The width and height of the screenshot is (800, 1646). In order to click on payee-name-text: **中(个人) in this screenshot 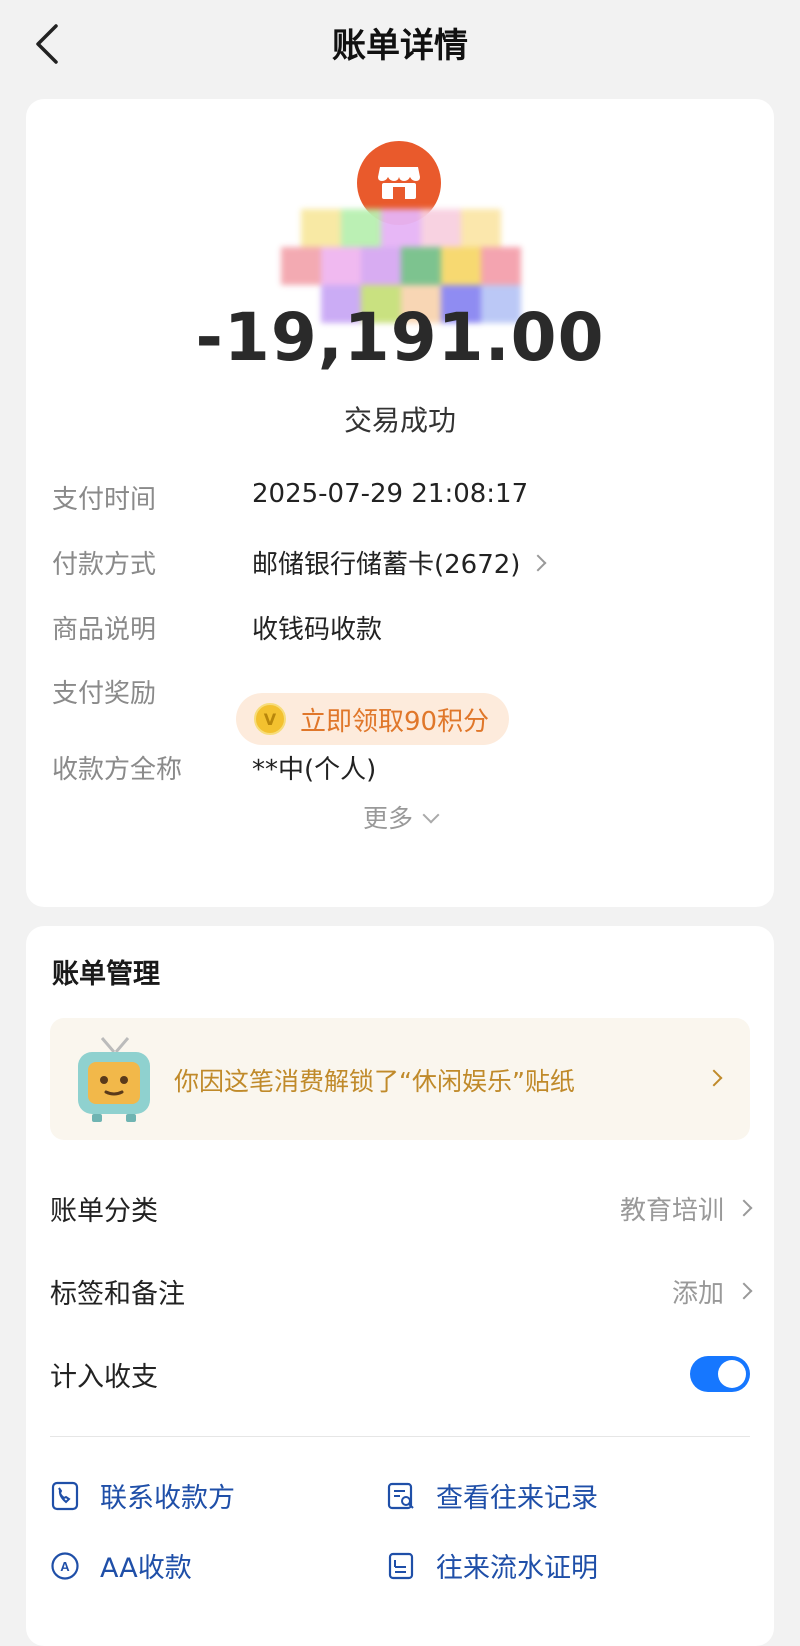, I will do `click(314, 770)`.